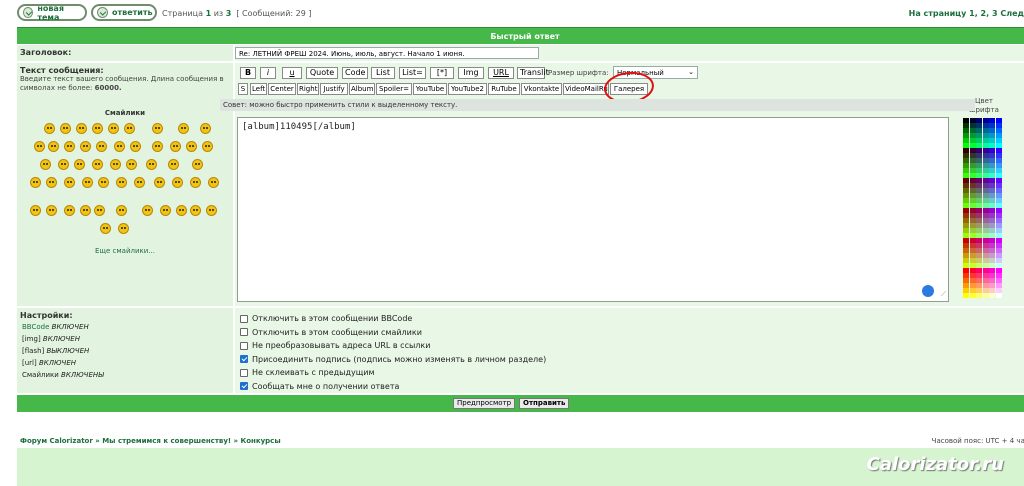  I want to click on option-checkbox: Отключить в этом сообщении смайлики, so click(331, 332).